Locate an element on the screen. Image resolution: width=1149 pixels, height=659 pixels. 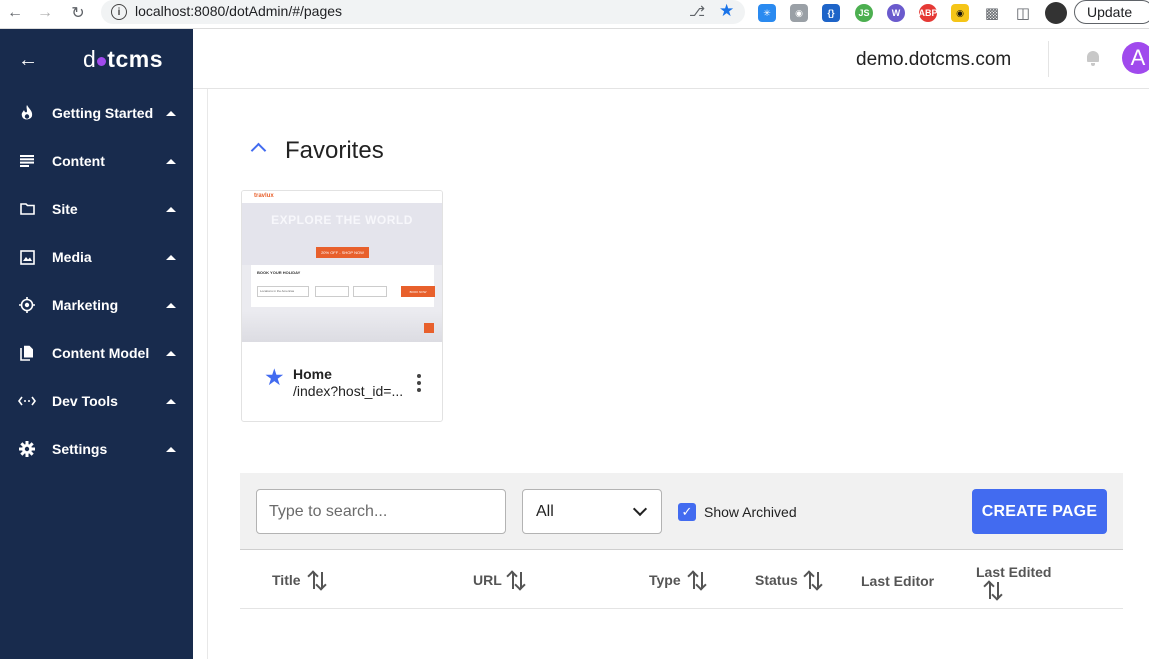
favorites-collapse-toggle is located at coordinates (260, 150).